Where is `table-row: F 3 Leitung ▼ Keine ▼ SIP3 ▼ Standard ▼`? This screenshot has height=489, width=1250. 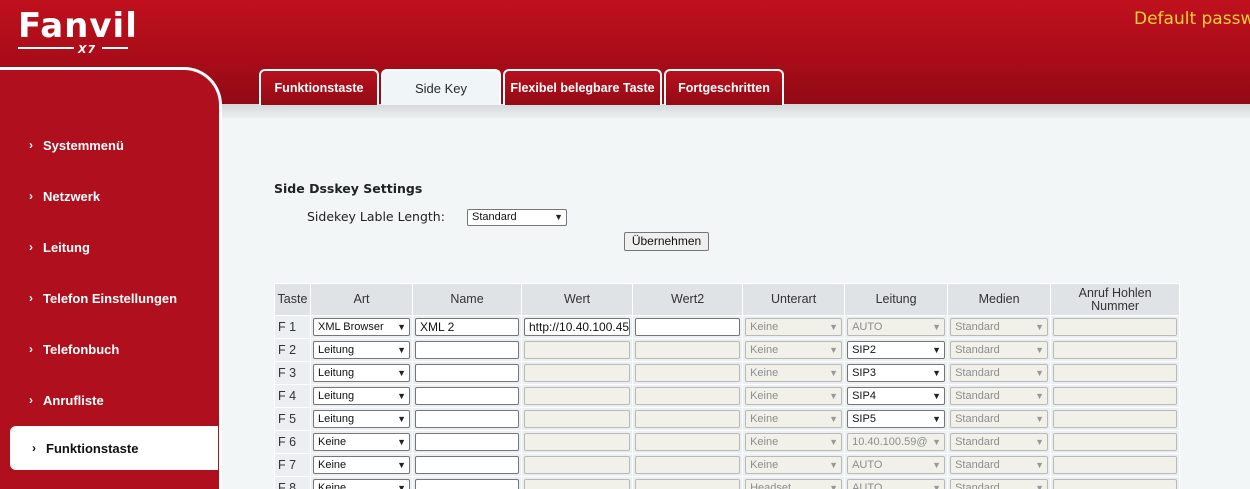
table-row: F 3 Leitung ▼ Keine ▼ SIP3 ▼ Standard ▼ is located at coordinates (727, 373).